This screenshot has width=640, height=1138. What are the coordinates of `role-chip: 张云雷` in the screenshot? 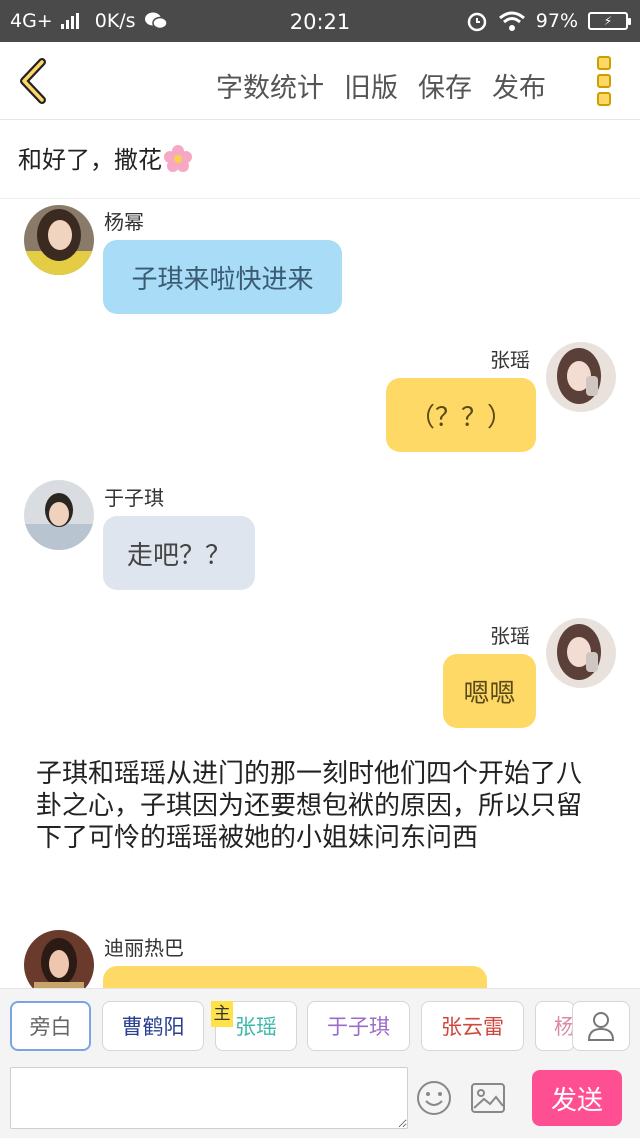 It's located at (472, 1026).